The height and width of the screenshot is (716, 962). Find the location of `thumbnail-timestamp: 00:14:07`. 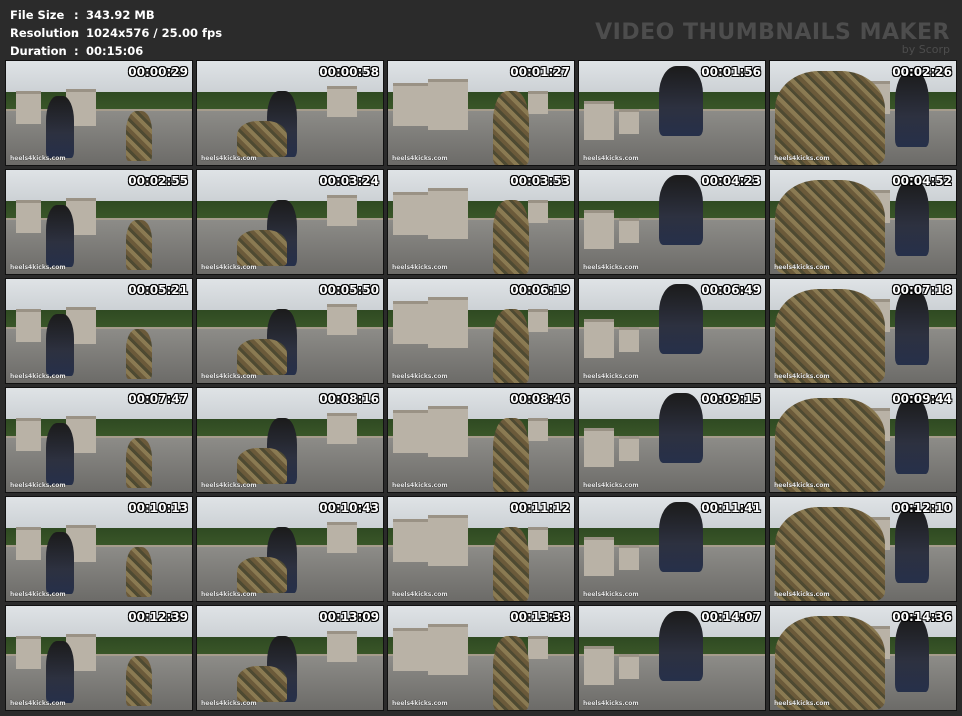

thumbnail-timestamp: 00:14:07 is located at coordinates (731, 617).